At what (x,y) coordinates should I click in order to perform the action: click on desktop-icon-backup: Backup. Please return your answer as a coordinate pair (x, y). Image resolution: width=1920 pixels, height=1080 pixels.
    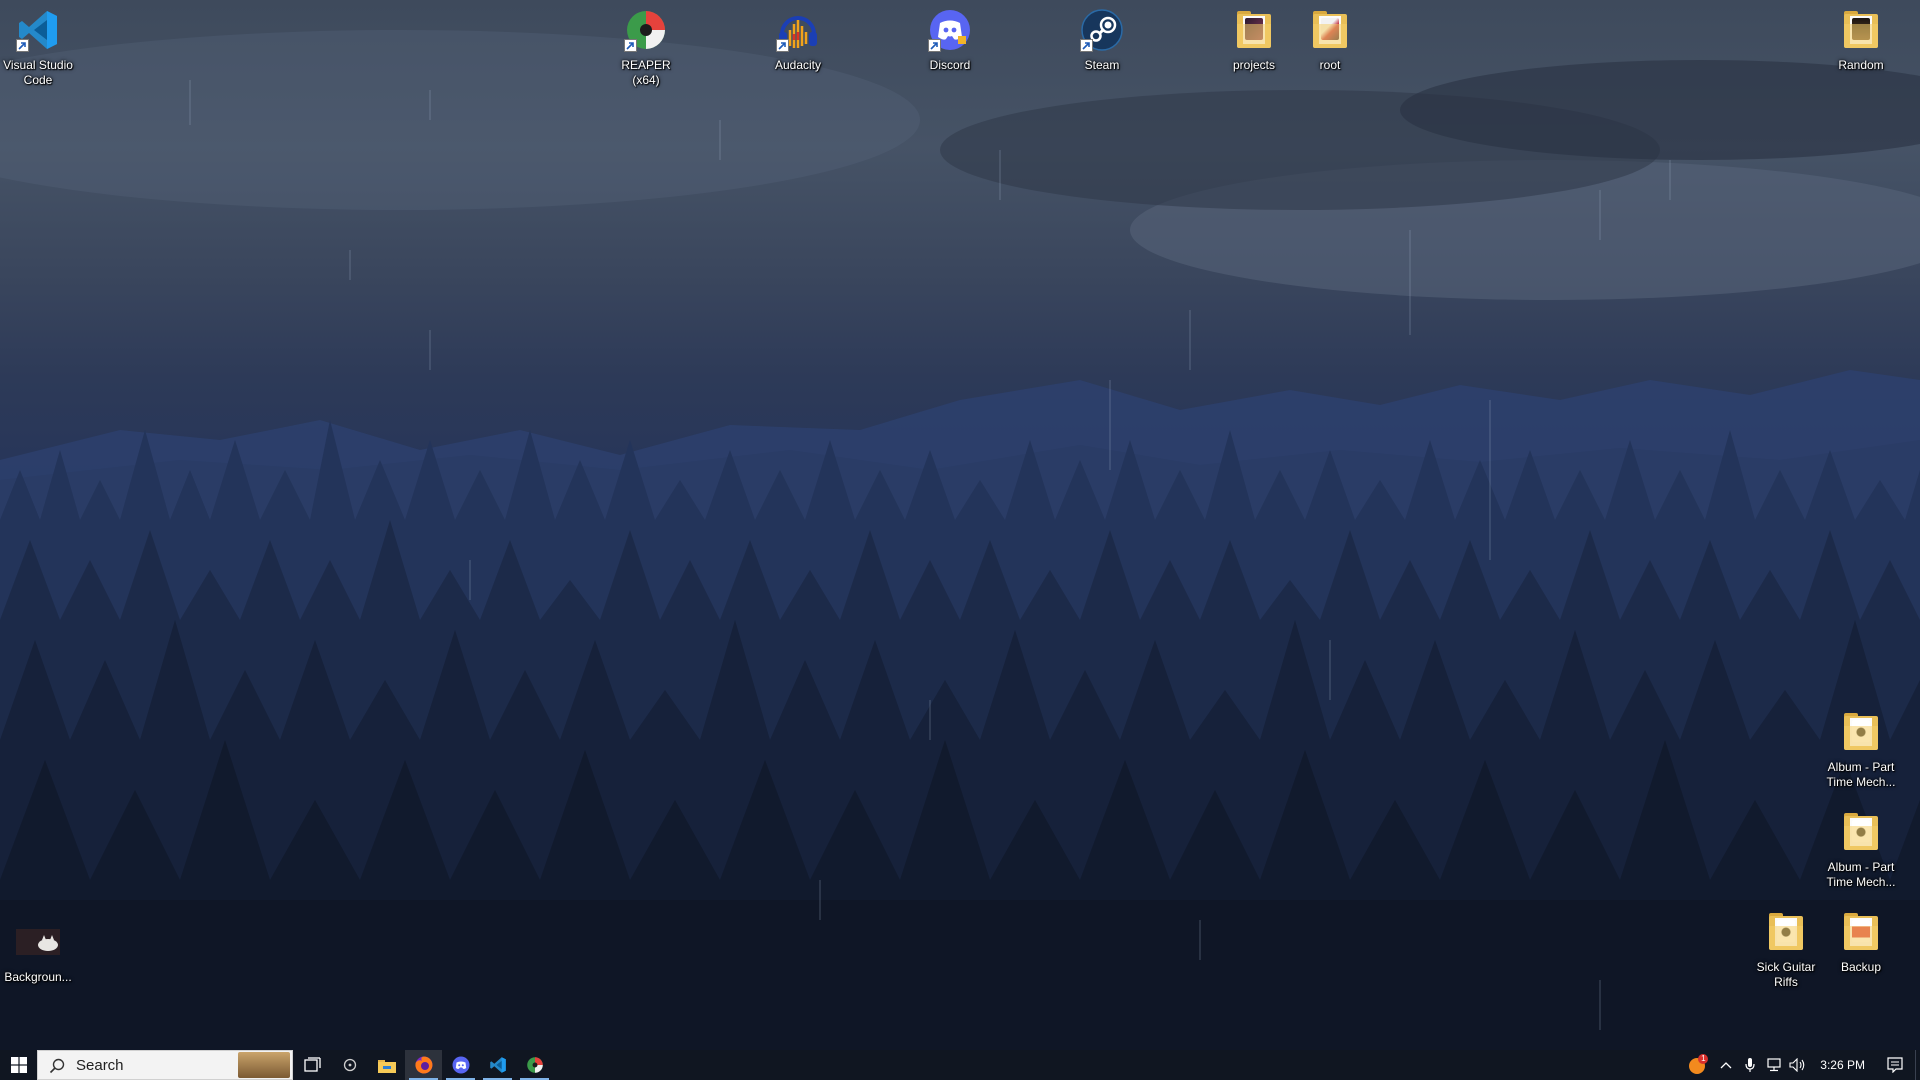
    Looking at the image, I should click on (1861, 947).